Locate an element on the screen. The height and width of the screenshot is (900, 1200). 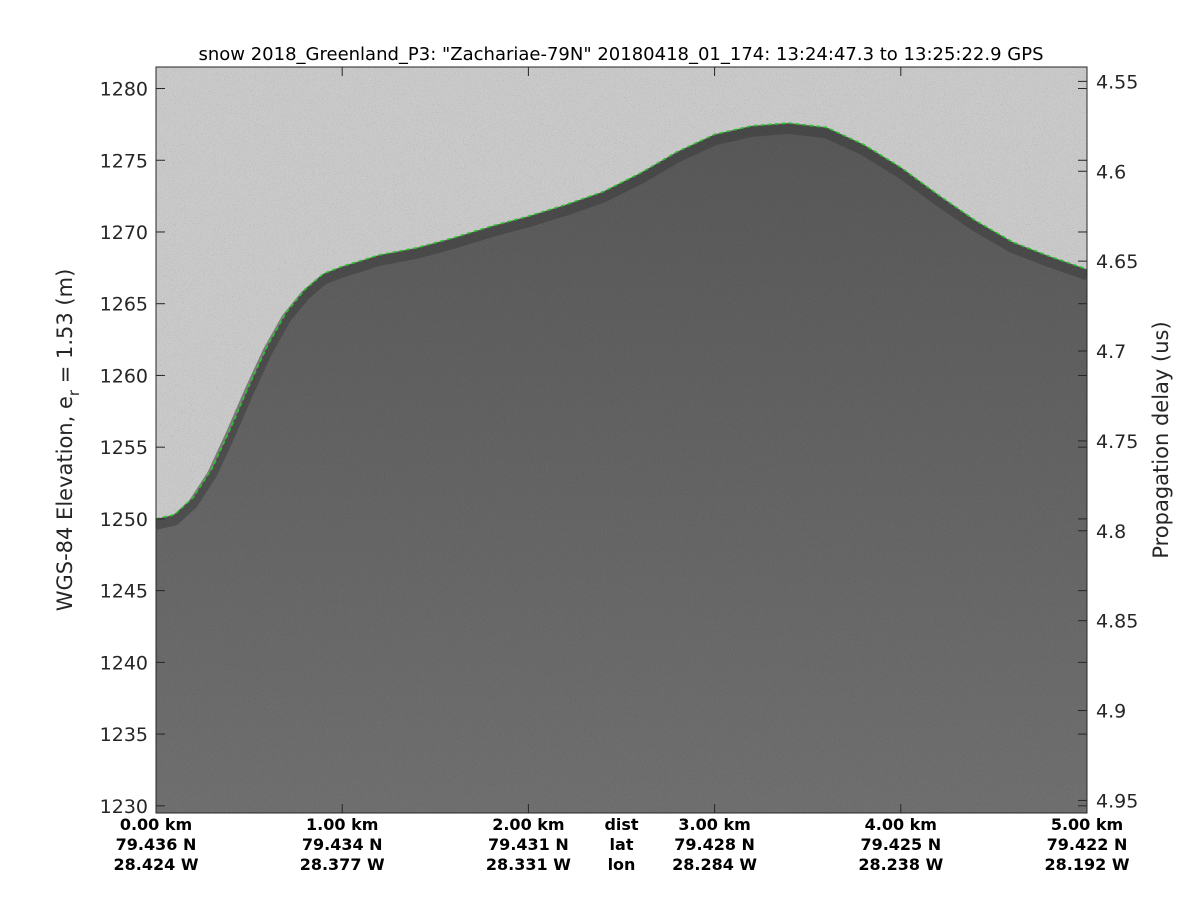
right-tick-label: 4.95 is located at coordinates (1117, 801).